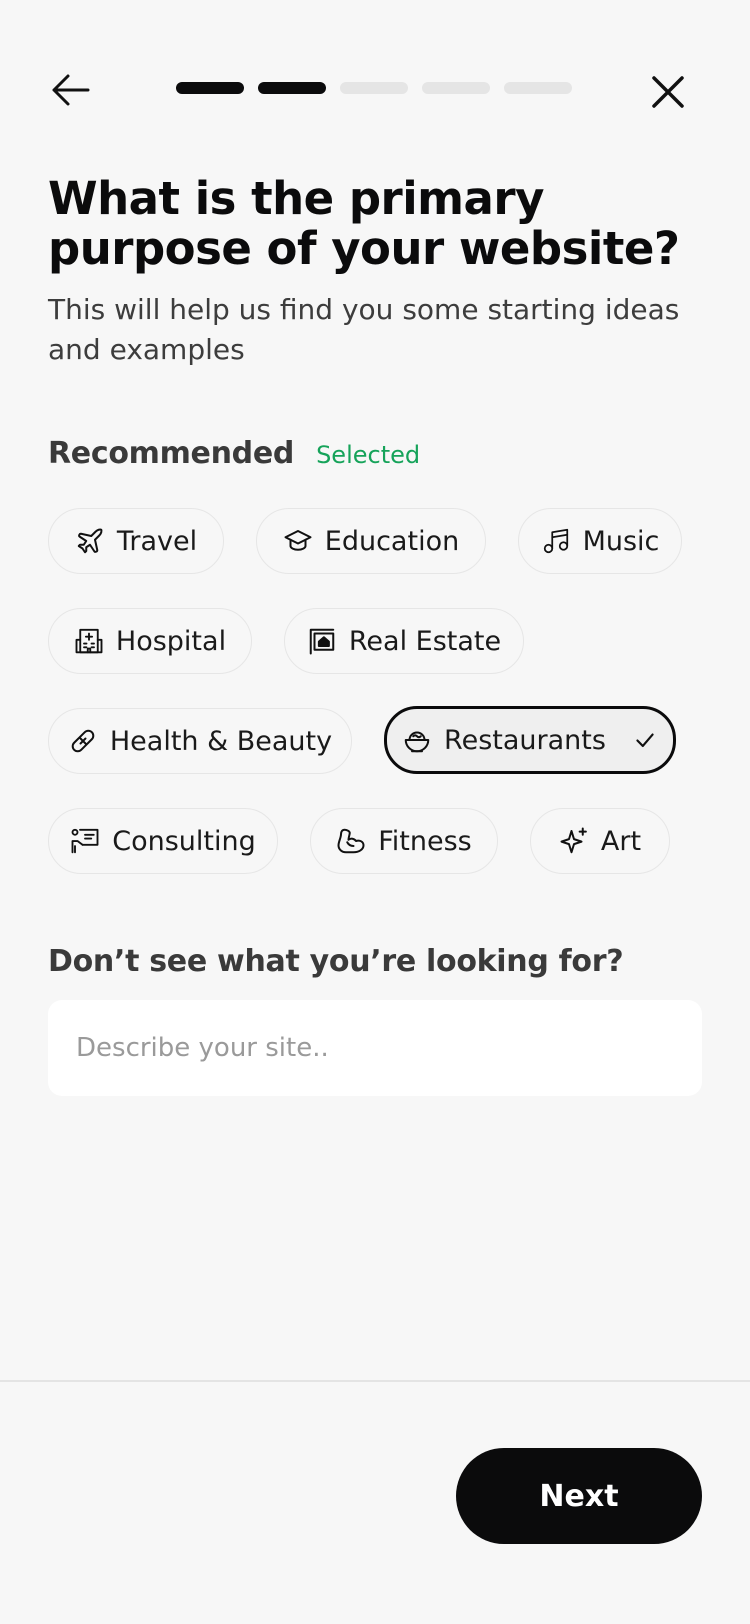 This screenshot has height=1624, width=750. I want to click on recommended-header: Recommended Selected, so click(234, 453).